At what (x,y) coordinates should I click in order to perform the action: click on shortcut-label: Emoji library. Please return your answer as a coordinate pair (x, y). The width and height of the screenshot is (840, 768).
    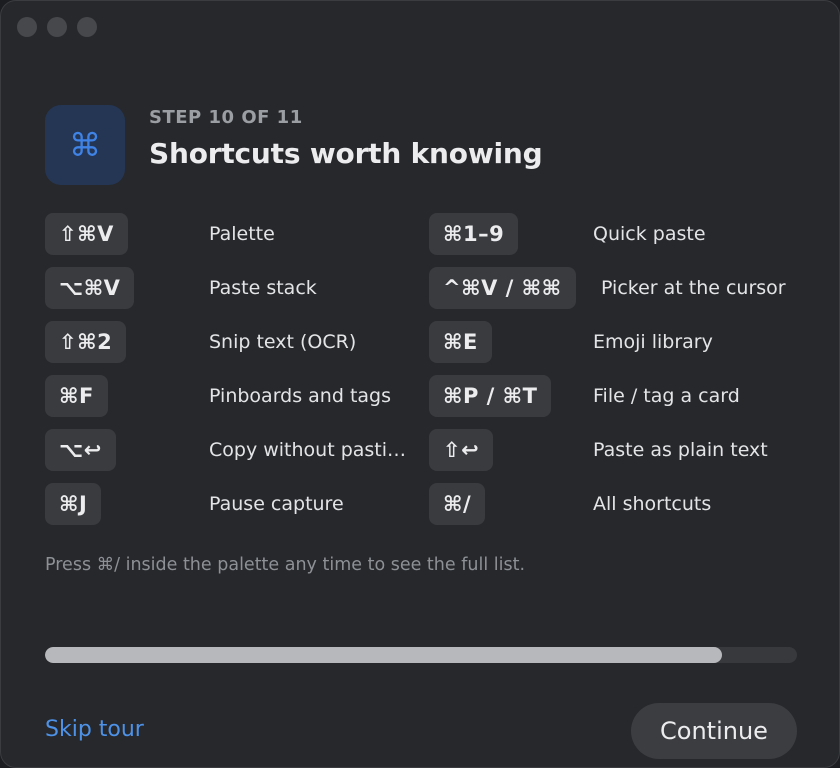
    Looking at the image, I should click on (653, 342).